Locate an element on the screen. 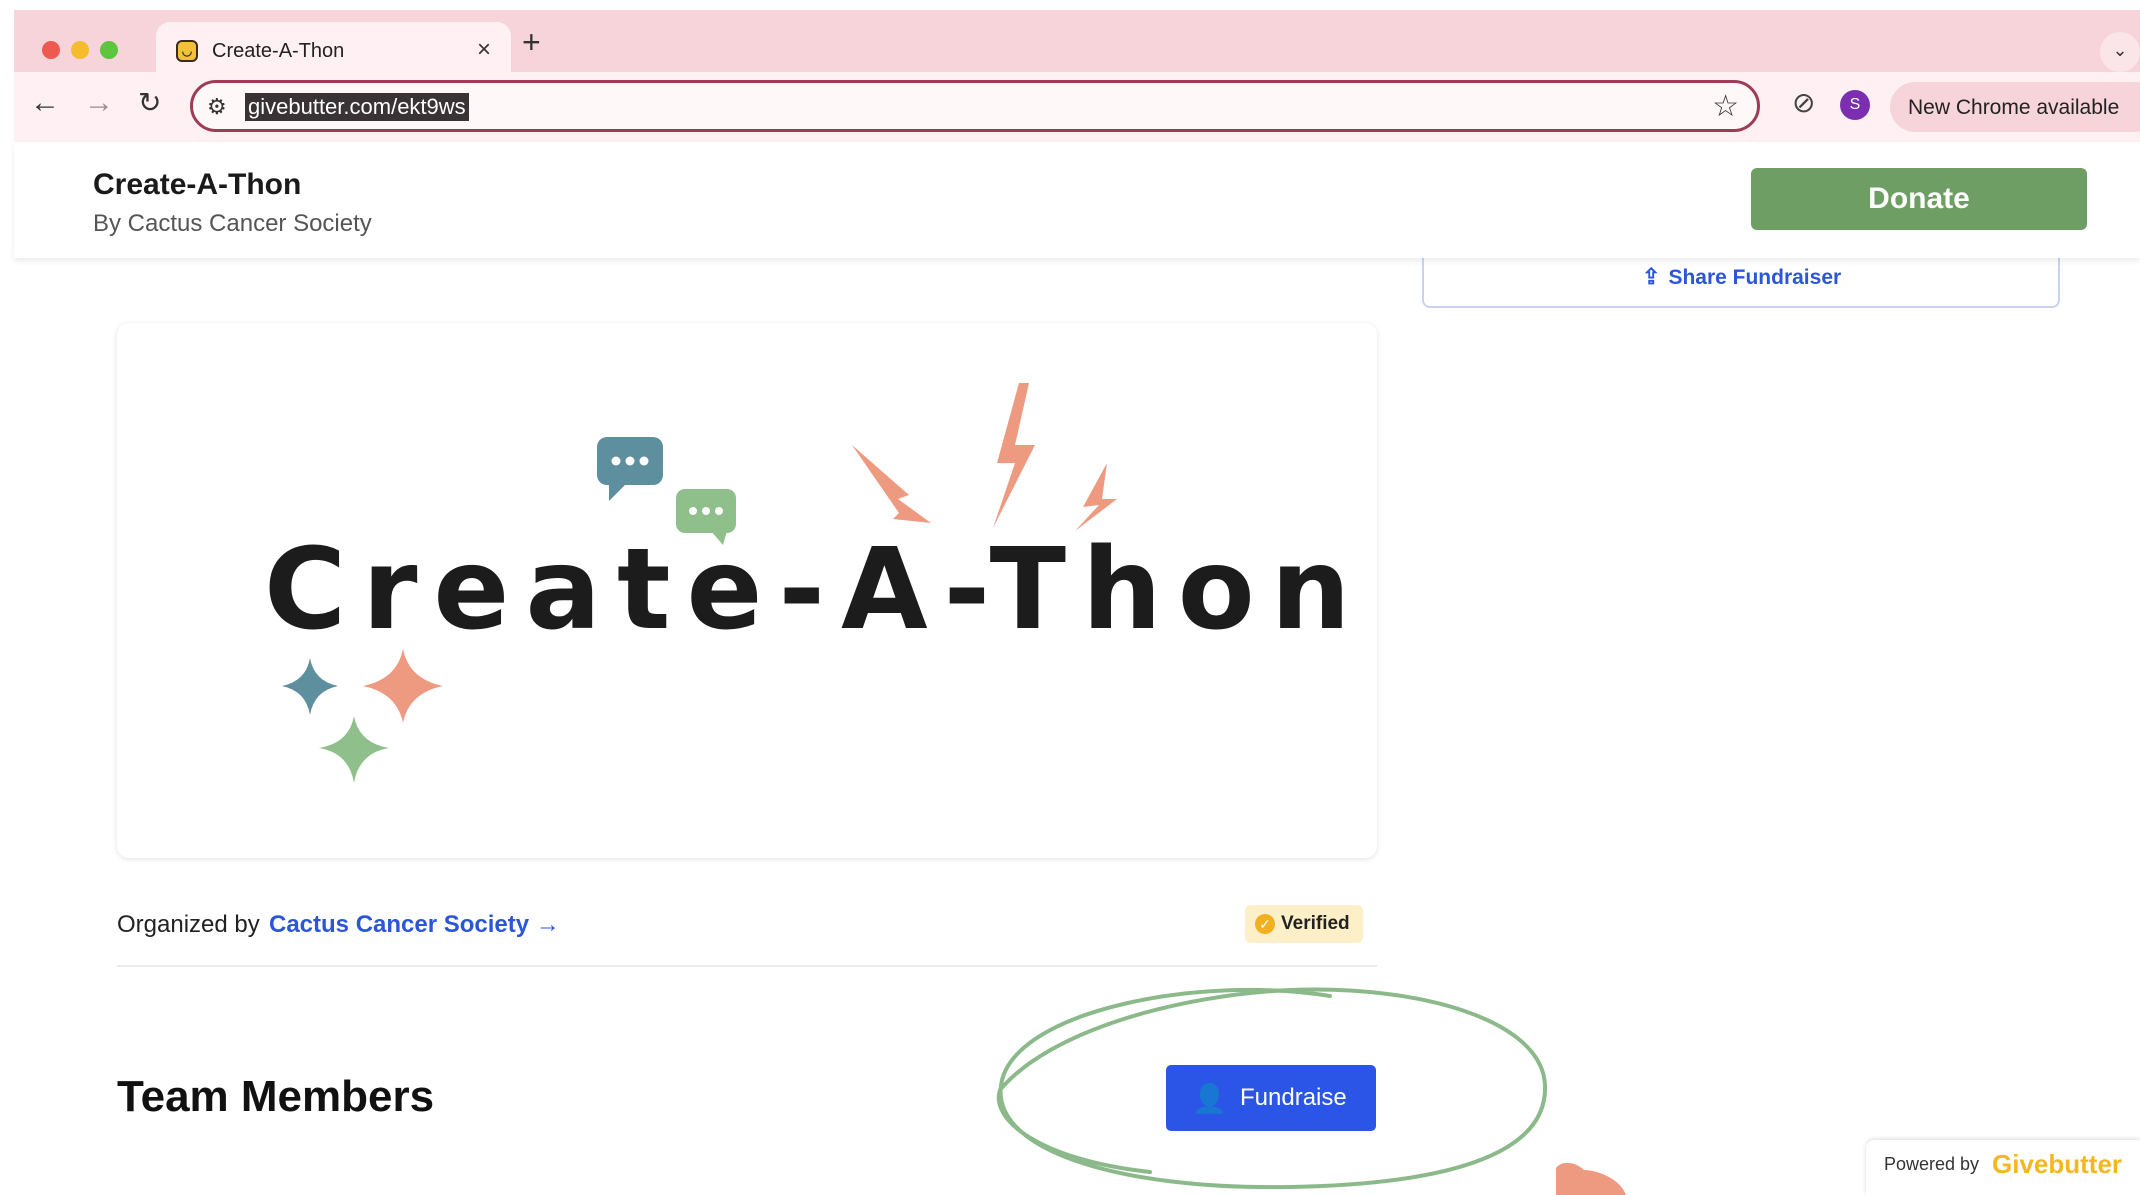 This screenshot has height=1195, width=2140. fundraise-button: 👤 Fundraise is located at coordinates (1271, 1098).